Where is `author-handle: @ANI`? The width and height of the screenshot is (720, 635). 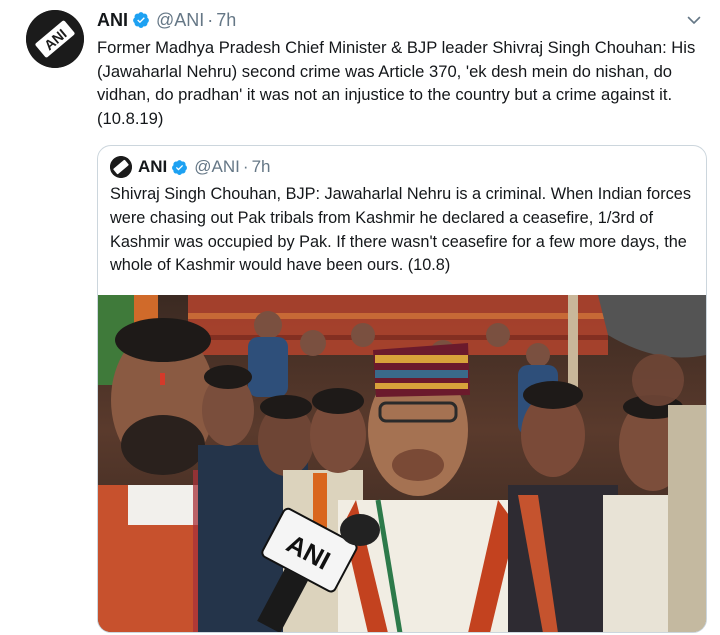
author-handle: @ANI is located at coordinates (180, 20).